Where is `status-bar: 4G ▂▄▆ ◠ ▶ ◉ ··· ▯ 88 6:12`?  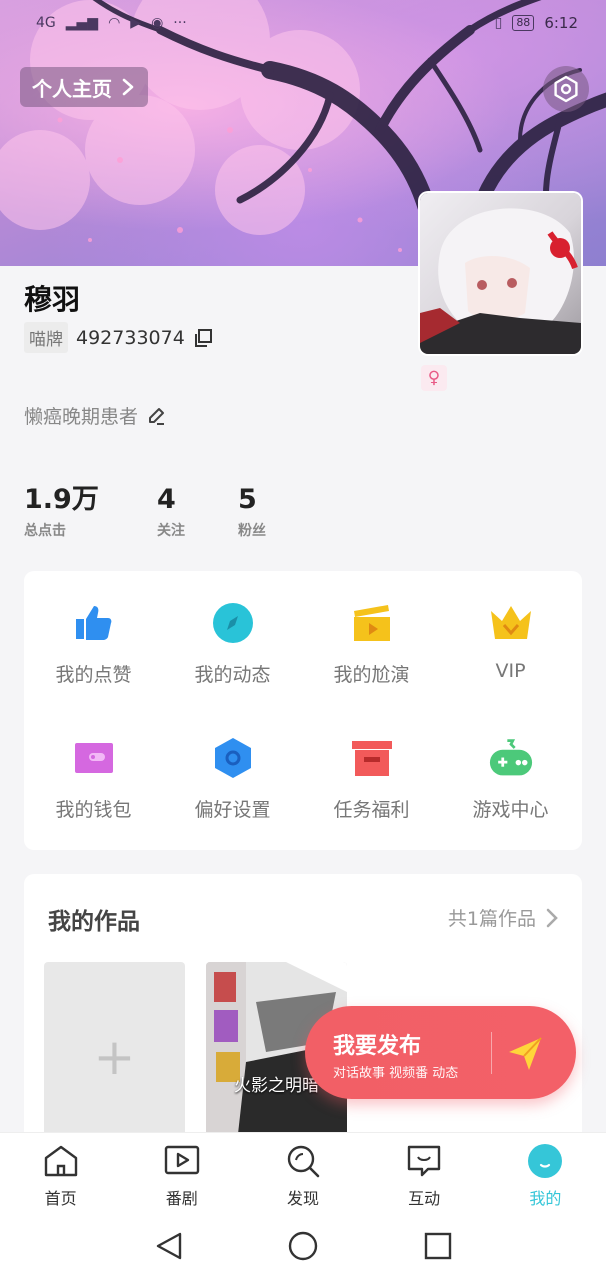 status-bar: 4G ▂▄▆ ◠ ▶ ◉ ··· ▯ 88 6:12 is located at coordinates (303, 23).